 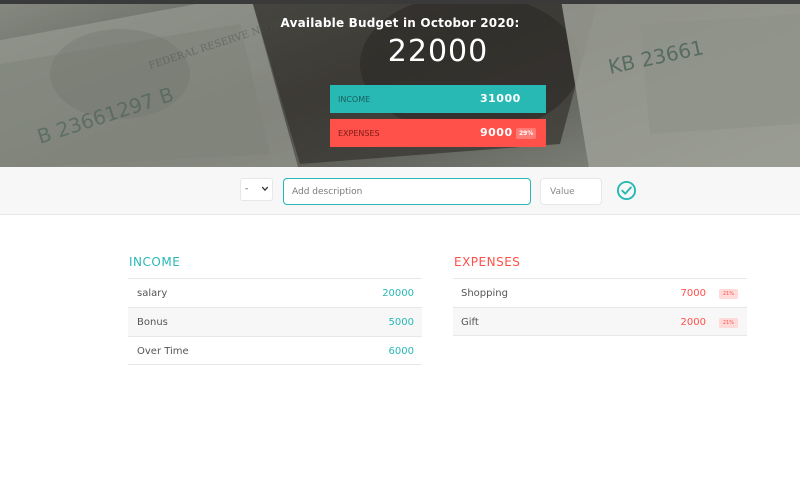 What do you see at coordinates (401, 322) in the screenshot?
I see `income-item-value: 5000` at bounding box center [401, 322].